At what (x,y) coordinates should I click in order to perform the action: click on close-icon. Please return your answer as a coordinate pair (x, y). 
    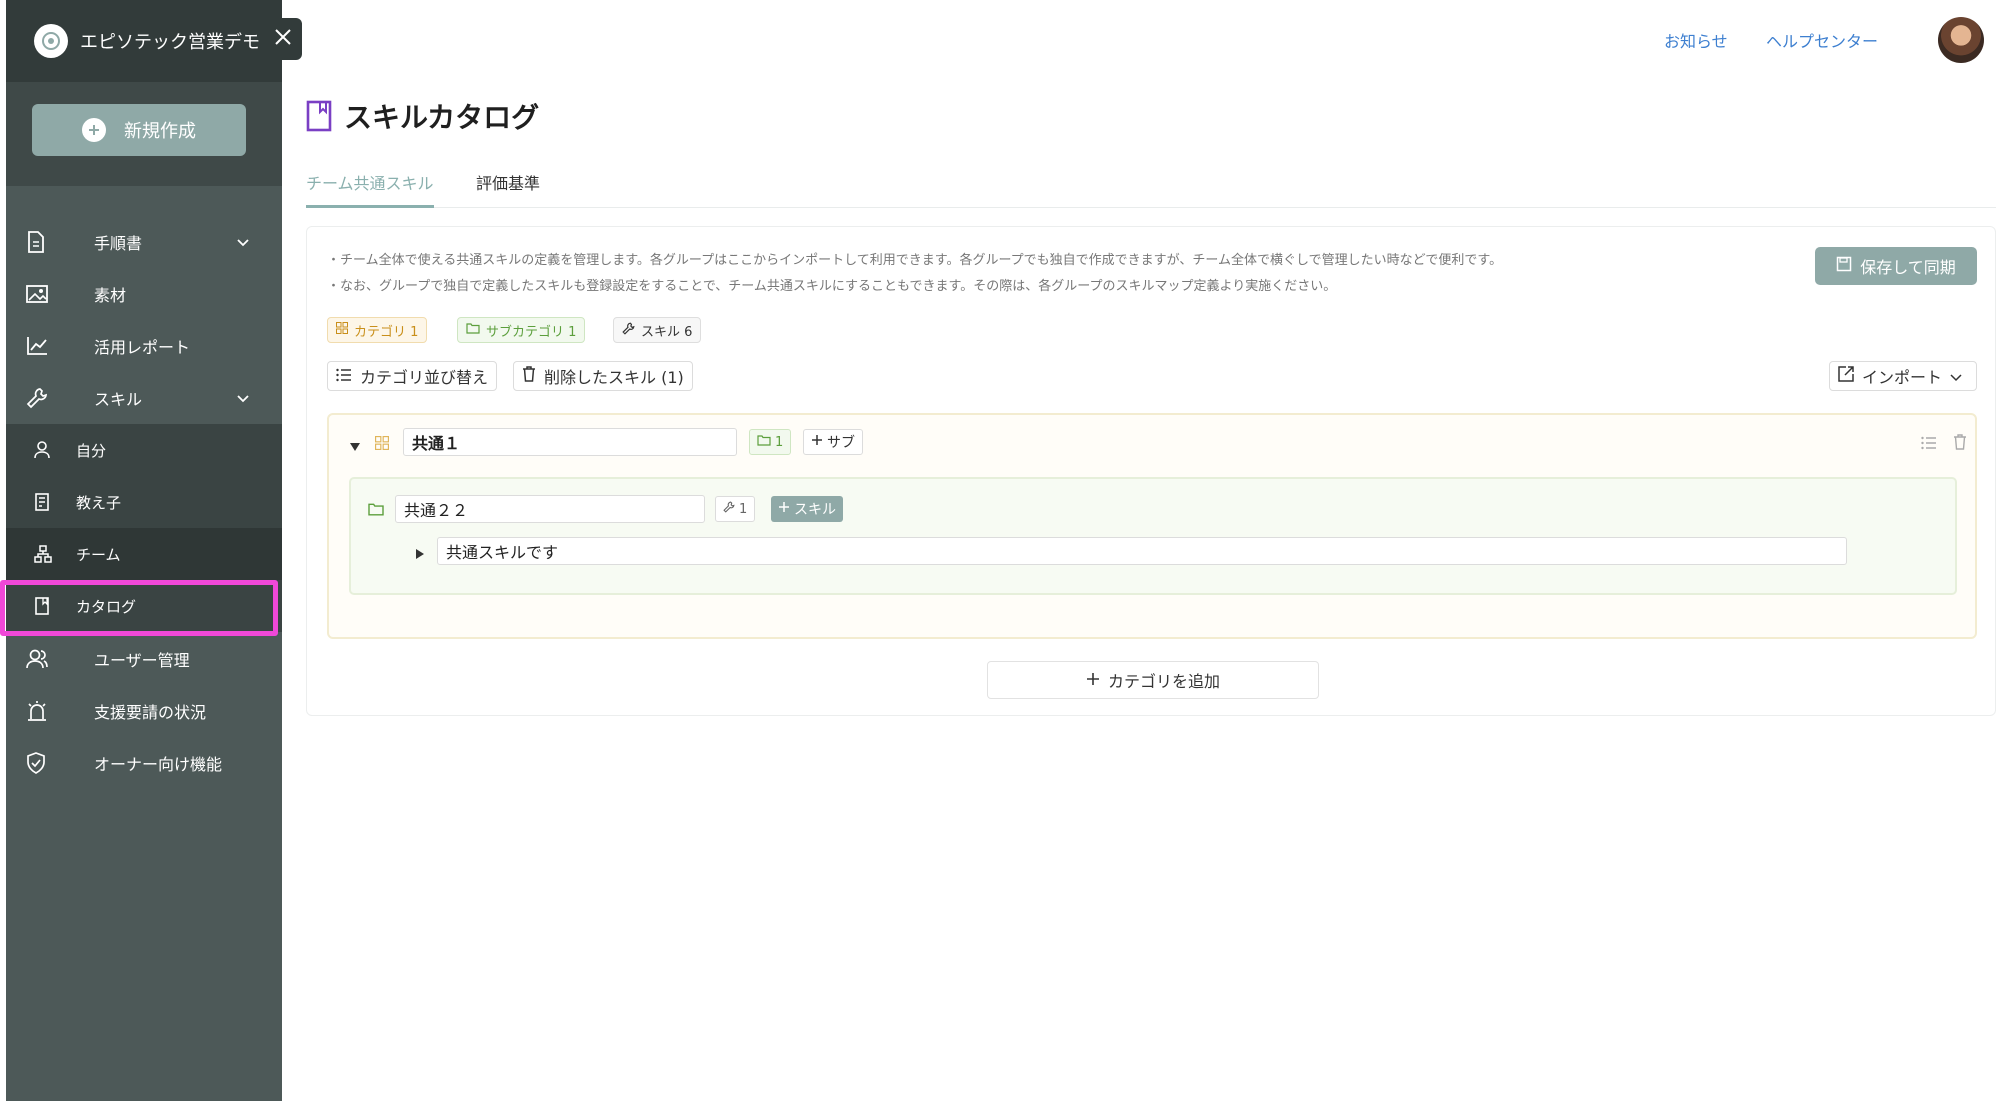
    Looking at the image, I should click on (283, 39).